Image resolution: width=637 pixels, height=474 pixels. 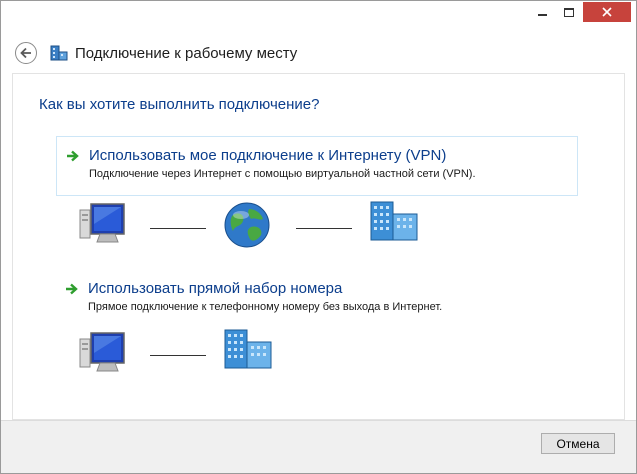 What do you see at coordinates (186, 53) in the screenshot?
I see `page-title: Подключение к рабочему месту` at bounding box center [186, 53].